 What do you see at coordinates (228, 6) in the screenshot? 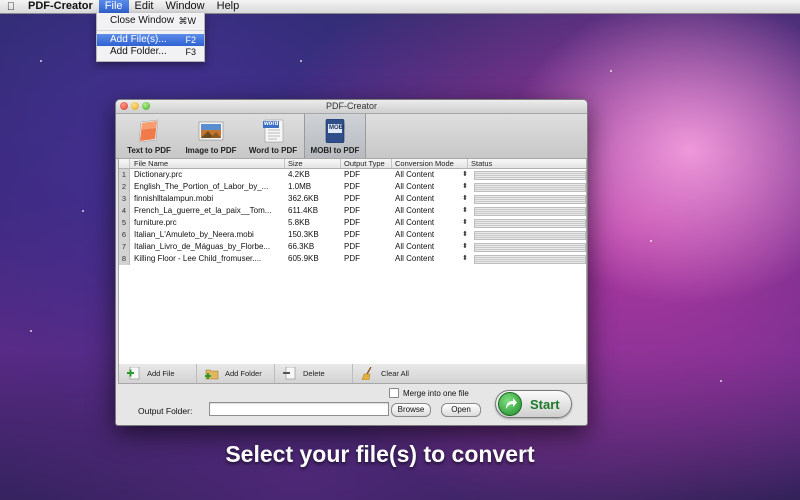
I see `menu-help: Help` at bounding box center [228, 6].